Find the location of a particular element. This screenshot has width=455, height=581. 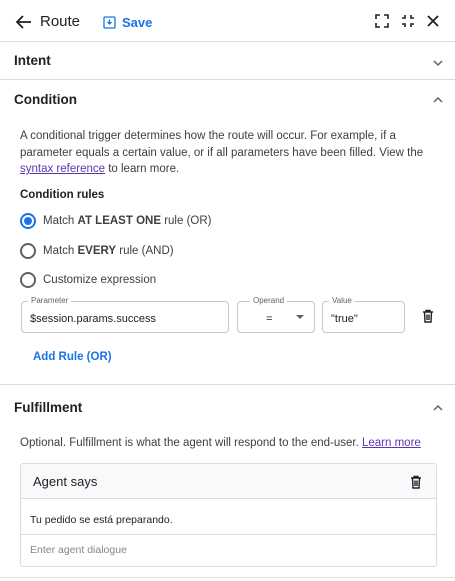

fulfillment-title: Fulfillment is located at coordinates (48, 407).